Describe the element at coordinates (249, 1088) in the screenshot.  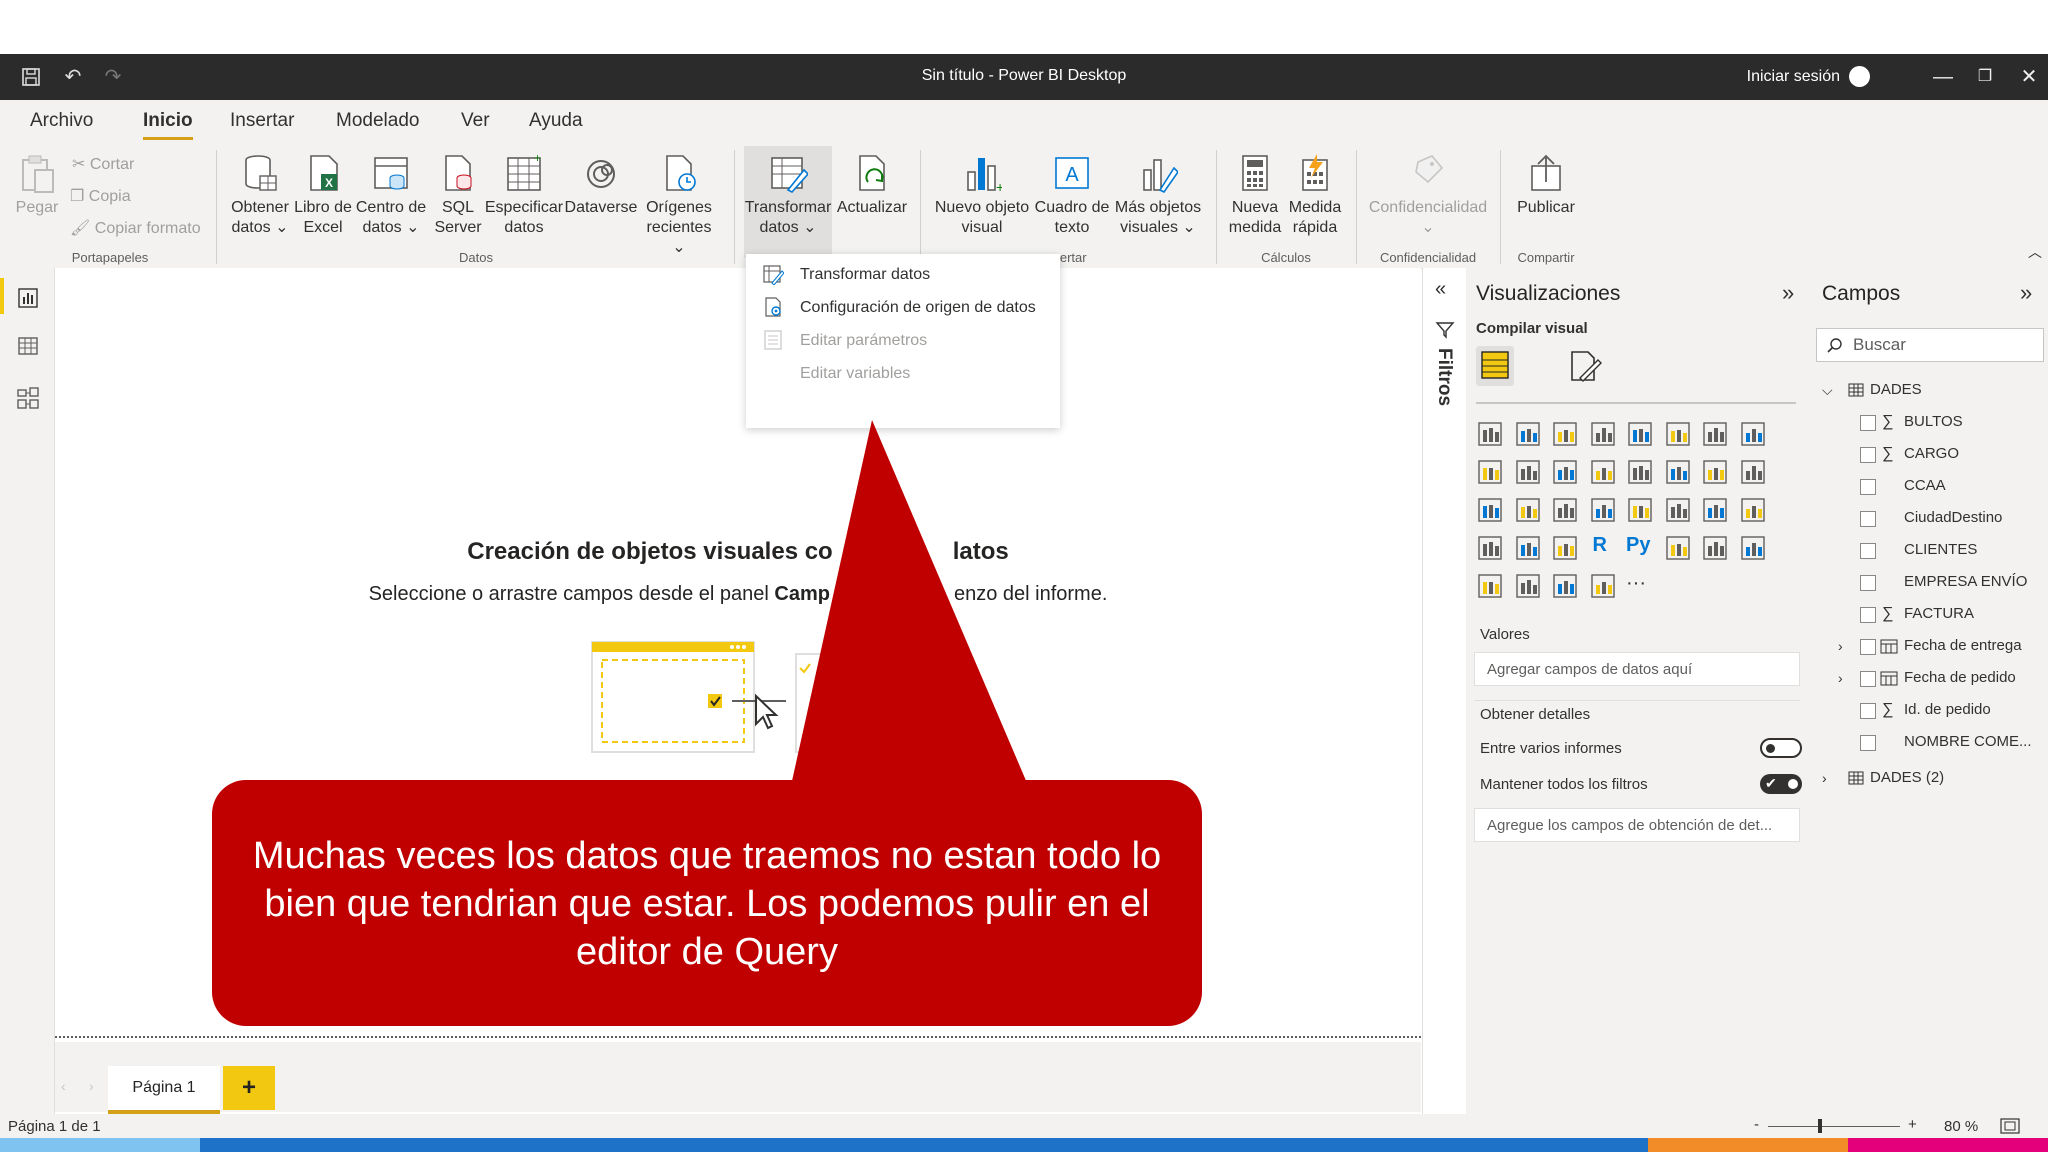
I see `add-page-button: +` at that location.